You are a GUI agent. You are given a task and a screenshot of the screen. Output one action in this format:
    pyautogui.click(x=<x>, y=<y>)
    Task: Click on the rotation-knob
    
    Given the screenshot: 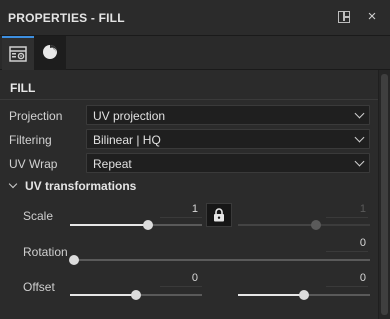 What is the action you would take?
    pyautogui.click(x=74, y=260)
    